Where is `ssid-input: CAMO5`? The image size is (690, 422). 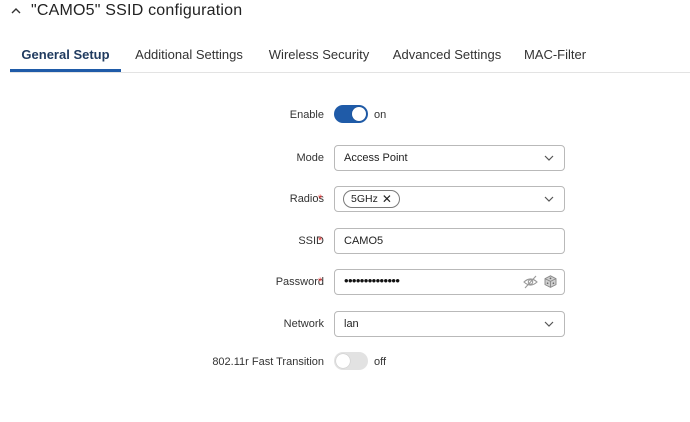
ssid-input: CAMO5 is located at coordinates (449, 241).